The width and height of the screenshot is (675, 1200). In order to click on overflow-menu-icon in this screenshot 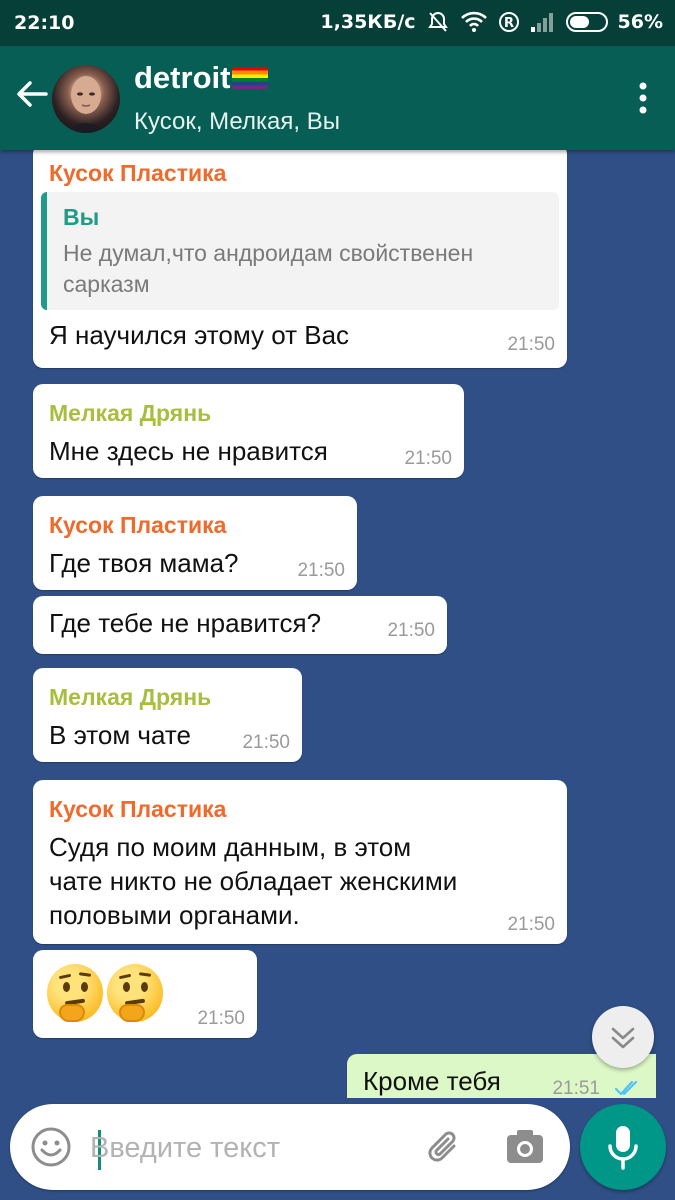, I will do `click(643, 98)`.